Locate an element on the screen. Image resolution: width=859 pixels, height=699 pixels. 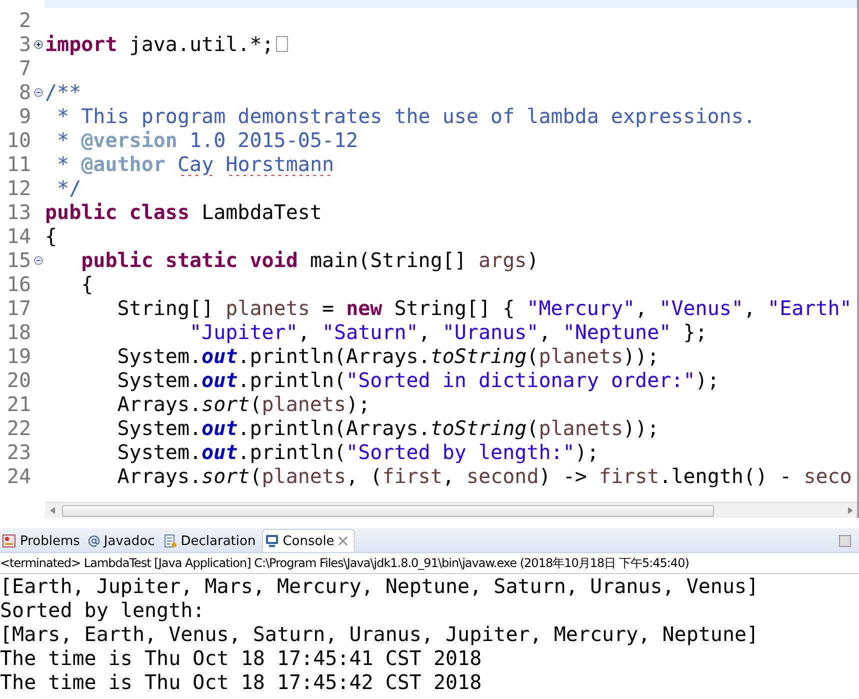
code-line: * This program demonstrates the use of lambda expressions. is located at coordinates (406, 116).